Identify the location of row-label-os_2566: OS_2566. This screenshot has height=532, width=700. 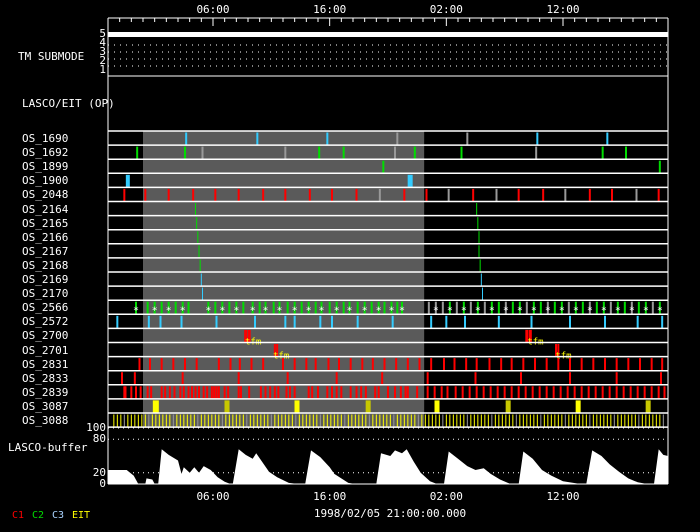
(45, 308).